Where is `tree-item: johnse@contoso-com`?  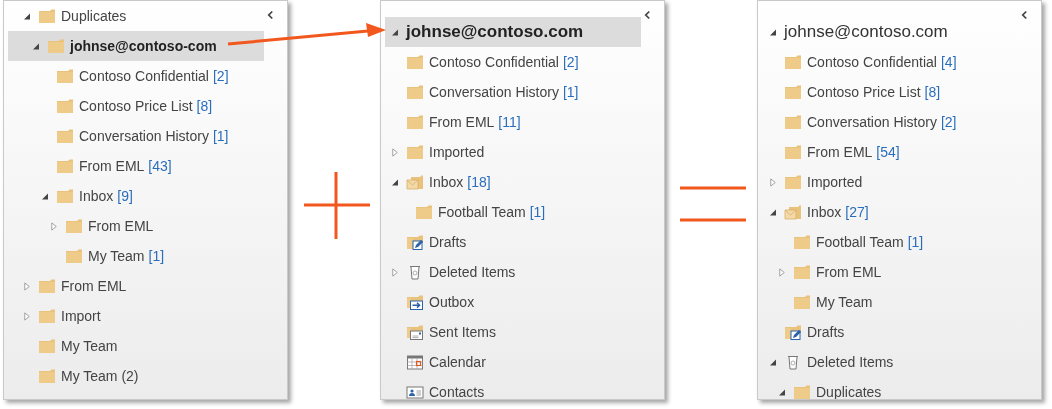
tree-item: johnse@contoso-com is located at coordinates (136, 46).